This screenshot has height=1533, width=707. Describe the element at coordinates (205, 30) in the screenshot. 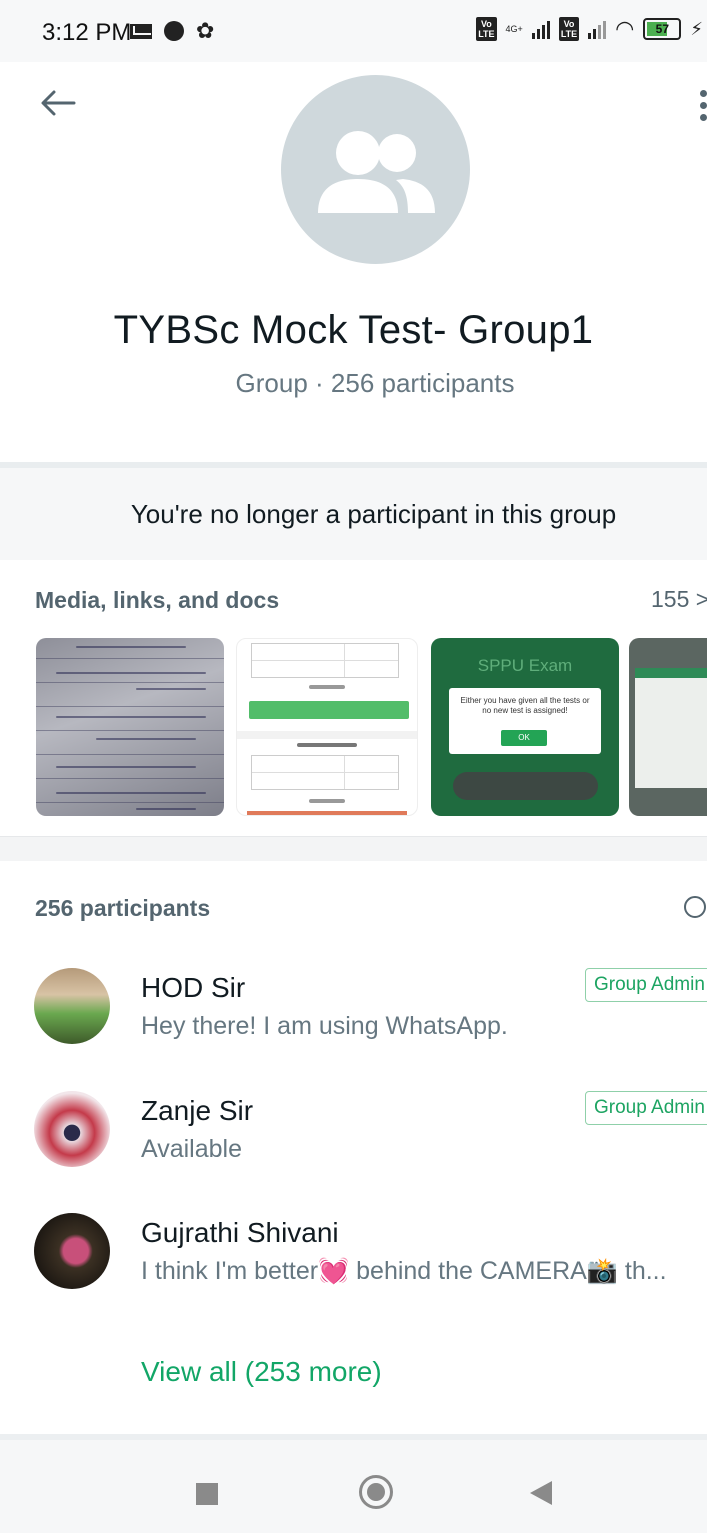

I see `gear-icon: ✿` at that location.